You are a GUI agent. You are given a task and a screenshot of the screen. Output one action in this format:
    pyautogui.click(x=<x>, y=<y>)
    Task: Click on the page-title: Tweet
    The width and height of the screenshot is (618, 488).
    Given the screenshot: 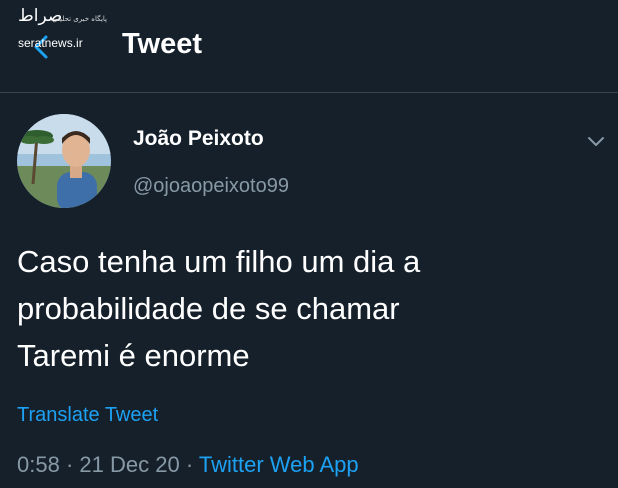 What is the action you would take?
    pyautogui.click(x=162, y=44)
    